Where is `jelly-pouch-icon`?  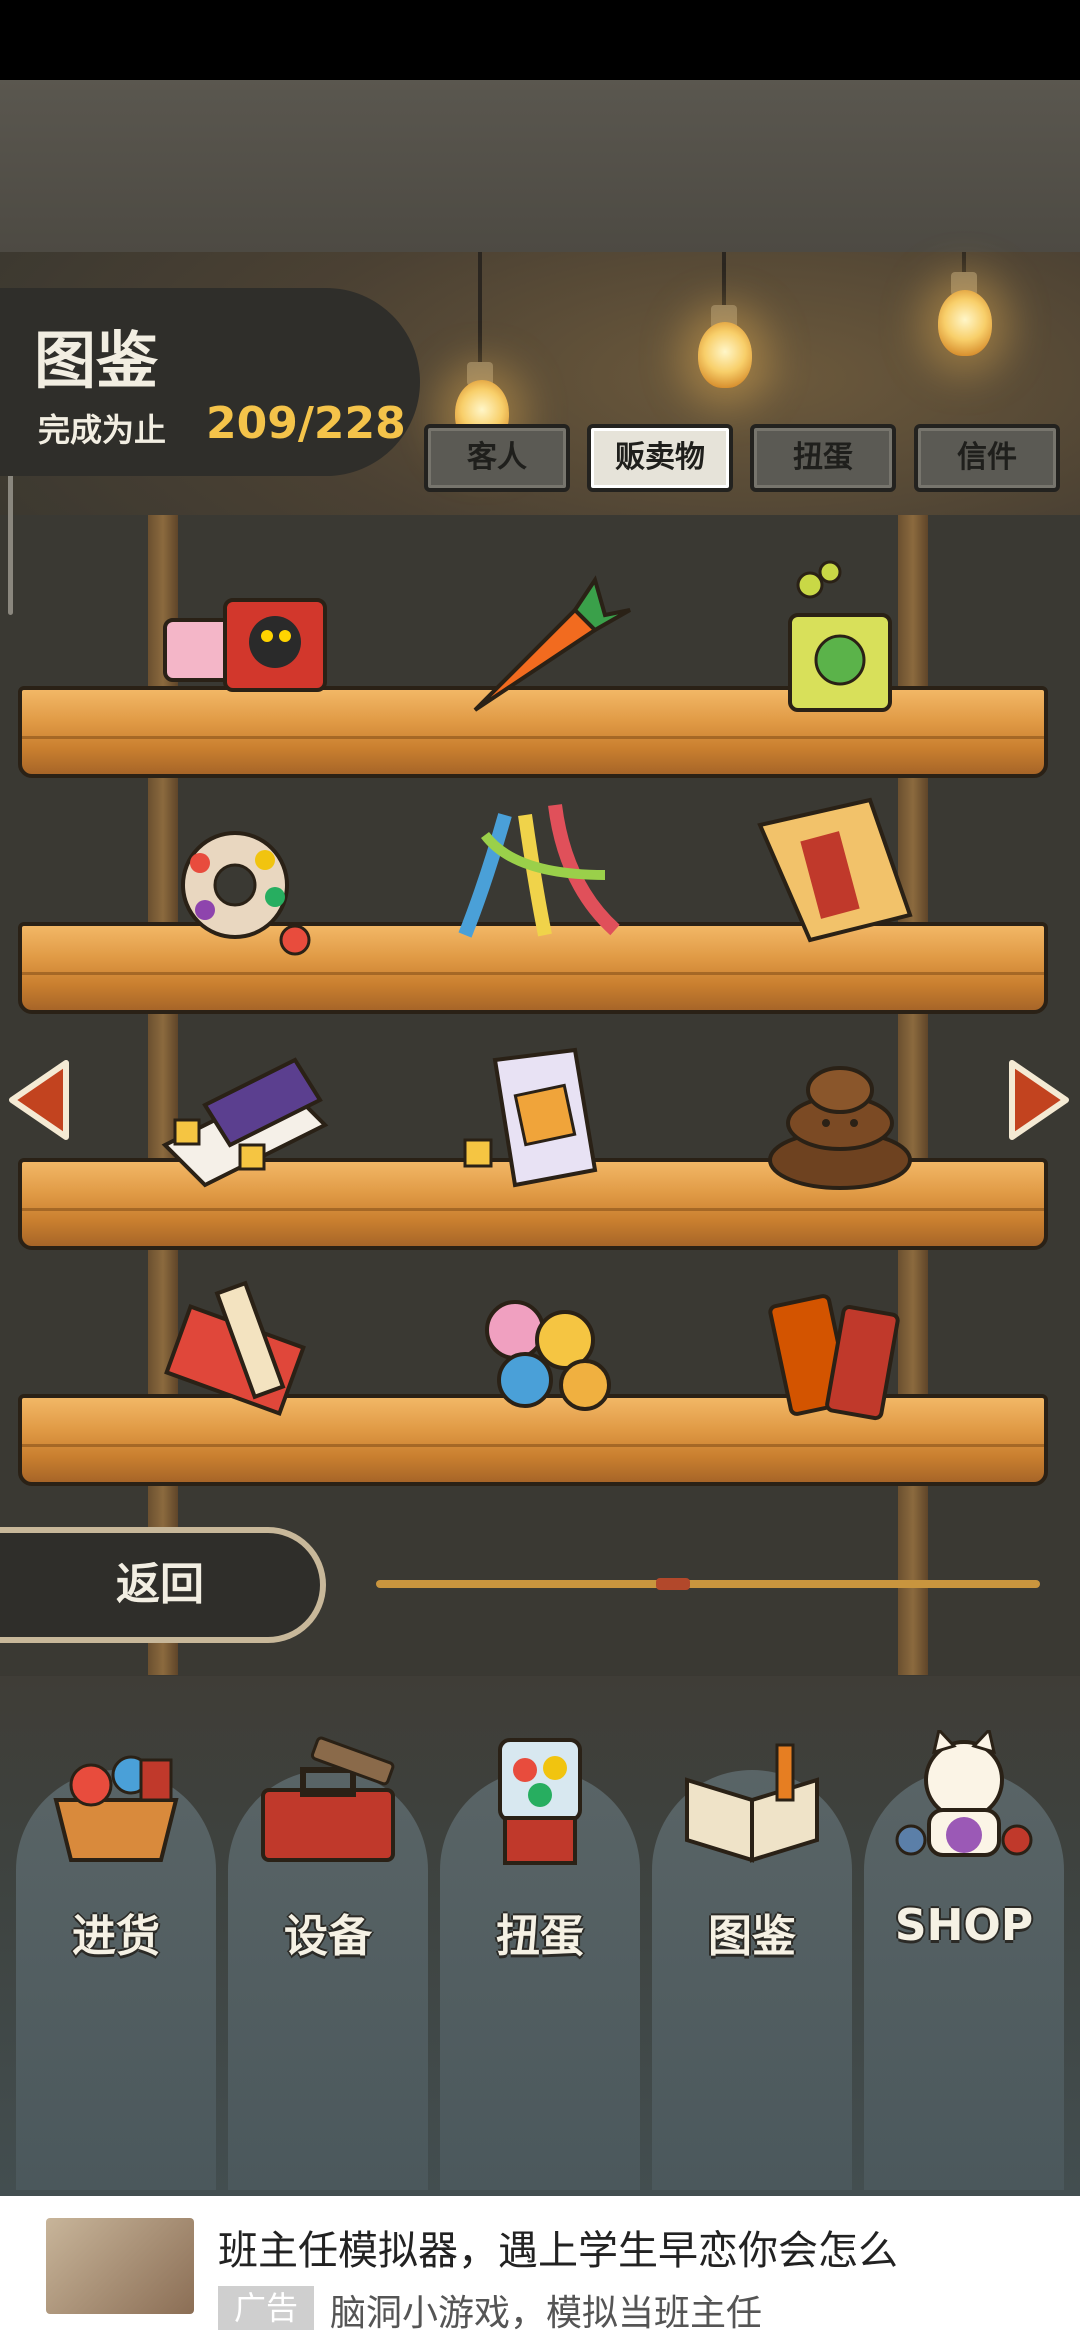
jelly-pouch-icon is located at coordinates (835, 1345).